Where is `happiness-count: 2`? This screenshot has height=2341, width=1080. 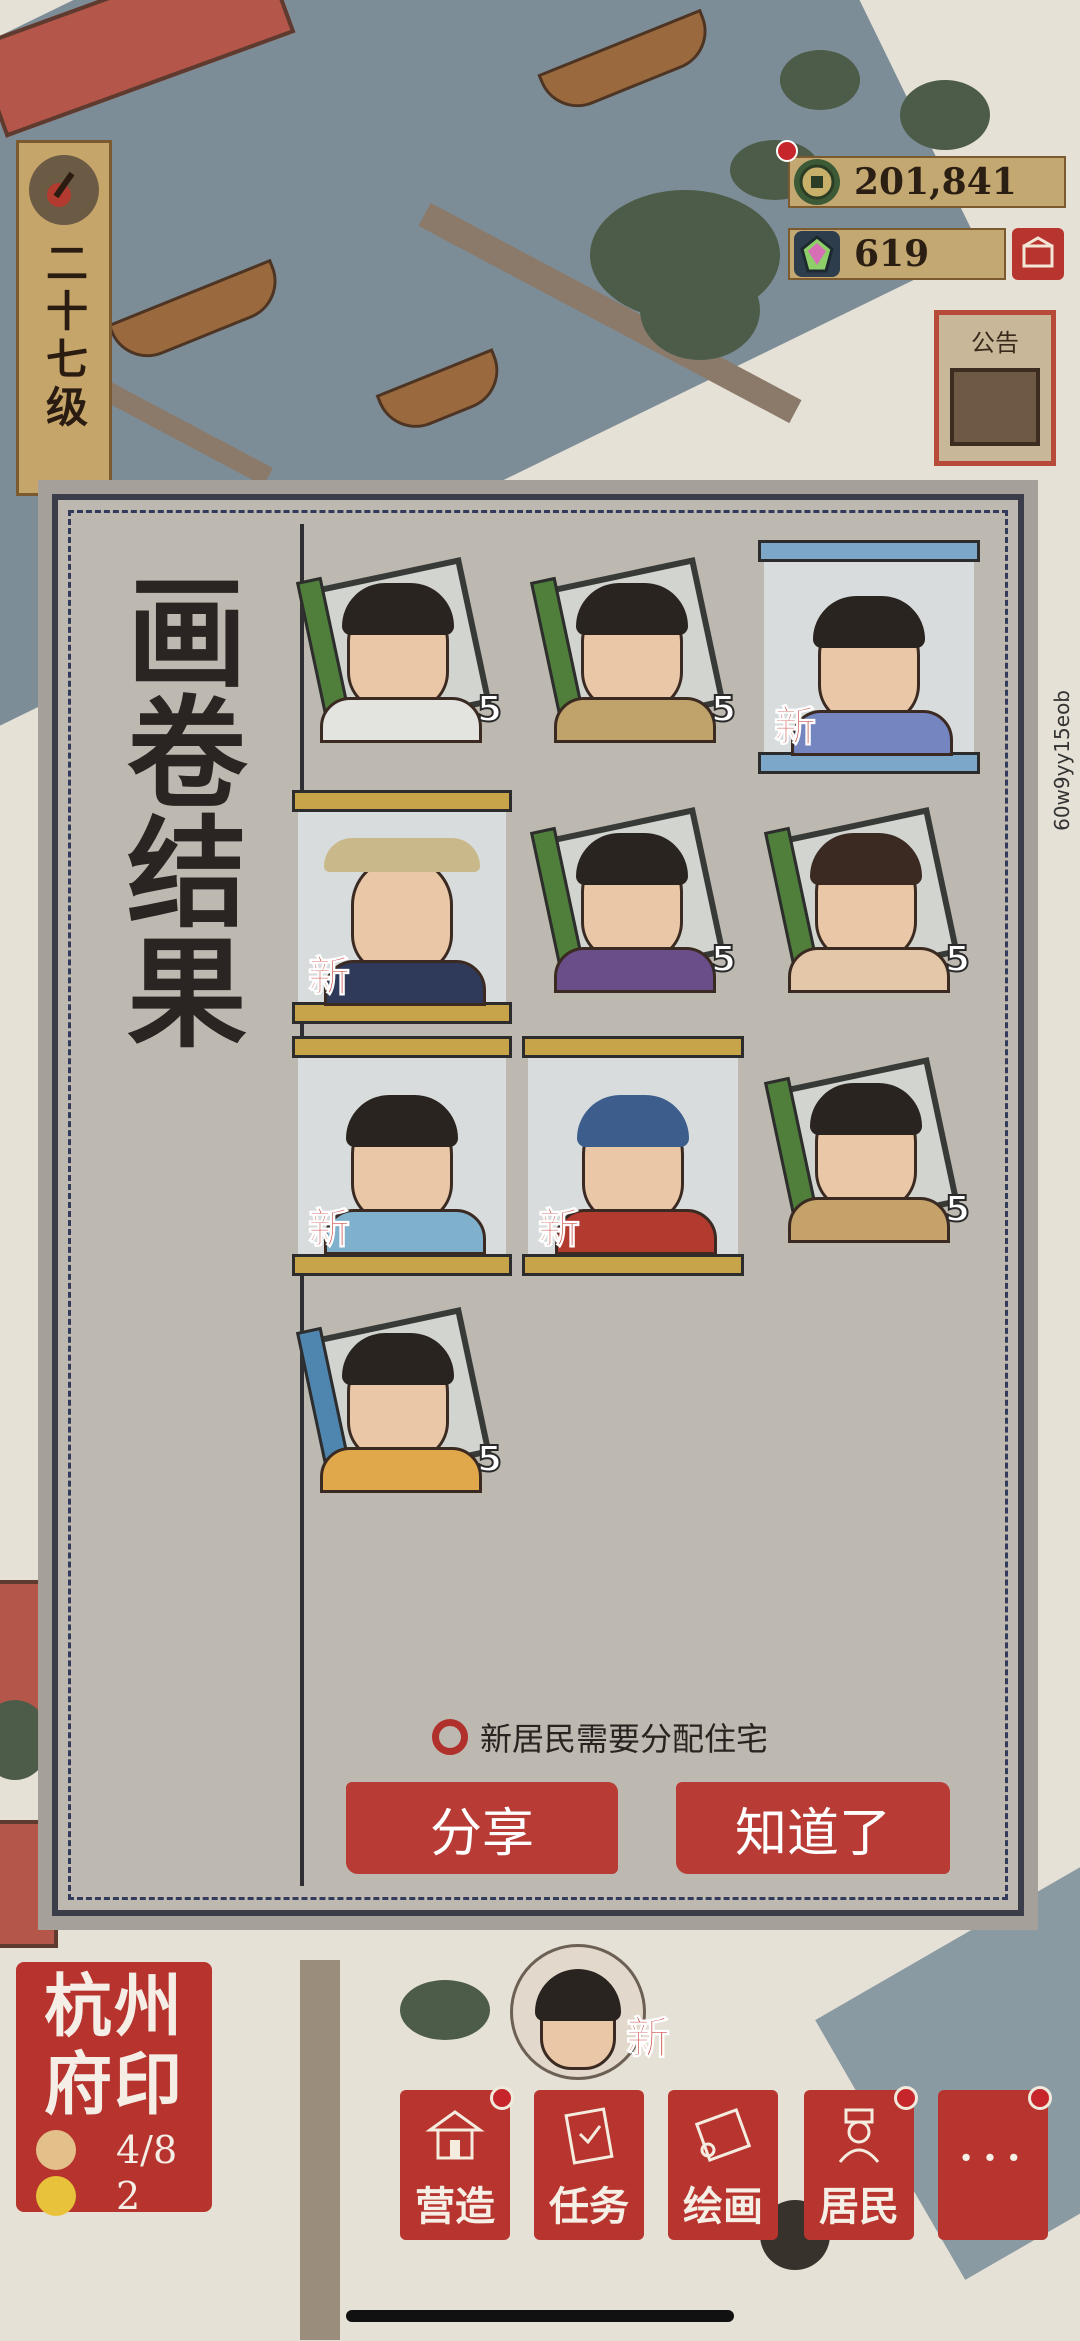 happiness-count: 2 is located at coordinates (128, 2196).